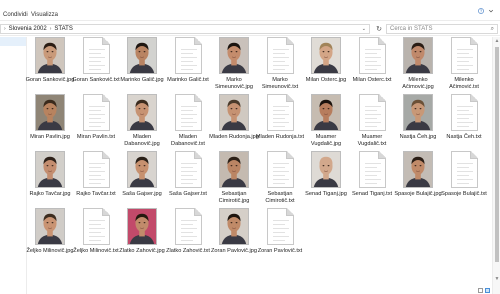 The image size is (500, 294). What do you see at coordinates (372, 66) in the screenshot?
I see `txt-file-item: Milan Osterc.txt` at bounding box center [372, 66].